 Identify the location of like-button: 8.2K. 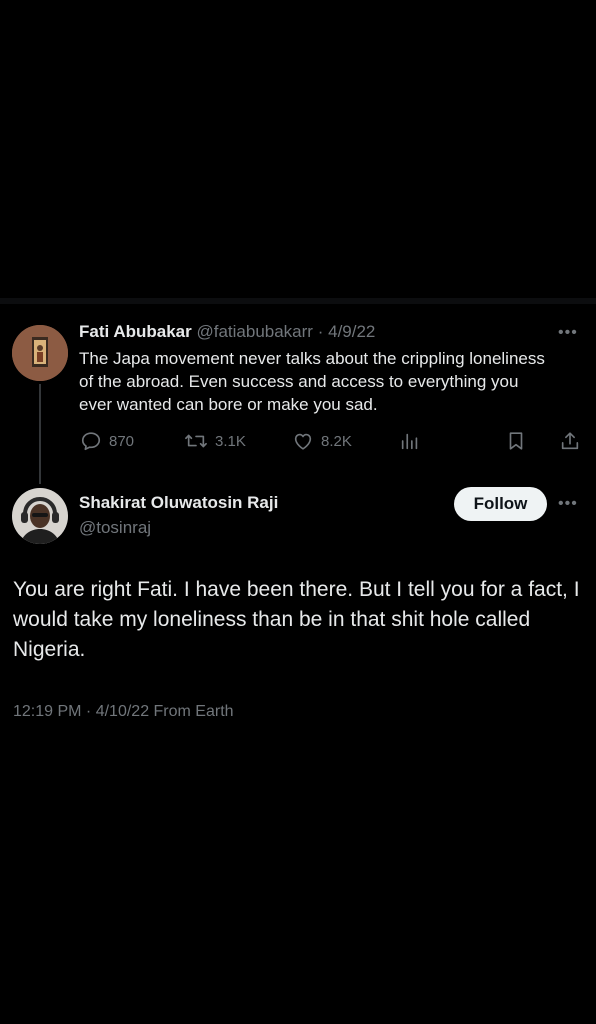
(322, 441).